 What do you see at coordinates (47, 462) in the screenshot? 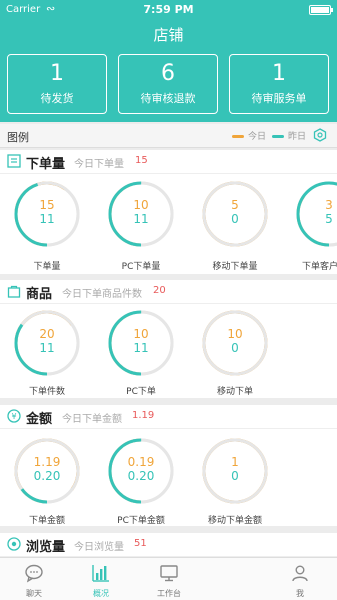
I see `gauge-today: 1.19` at bounding box center [47, 462].